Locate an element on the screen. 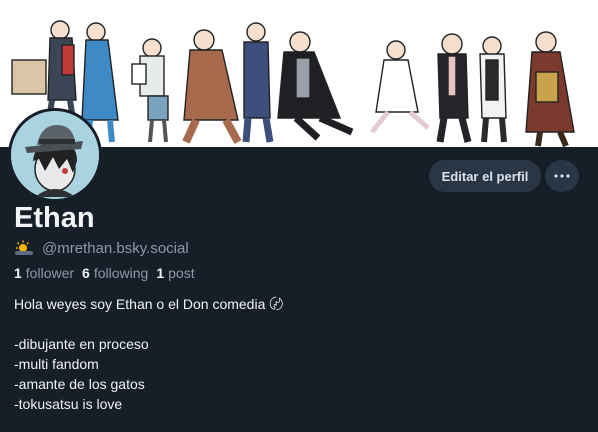 This screenshot has width=598, height=432. ellipsis-icon is located at coordinates (562, 176).